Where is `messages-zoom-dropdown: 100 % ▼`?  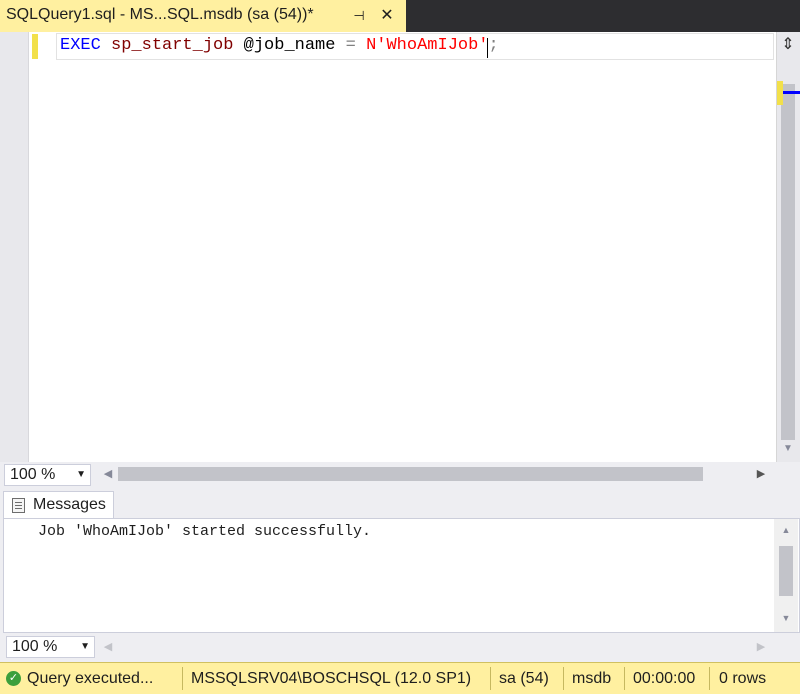
messages-zoom-dropdown: 100 % ▼ is located at coordinates (50, 647).